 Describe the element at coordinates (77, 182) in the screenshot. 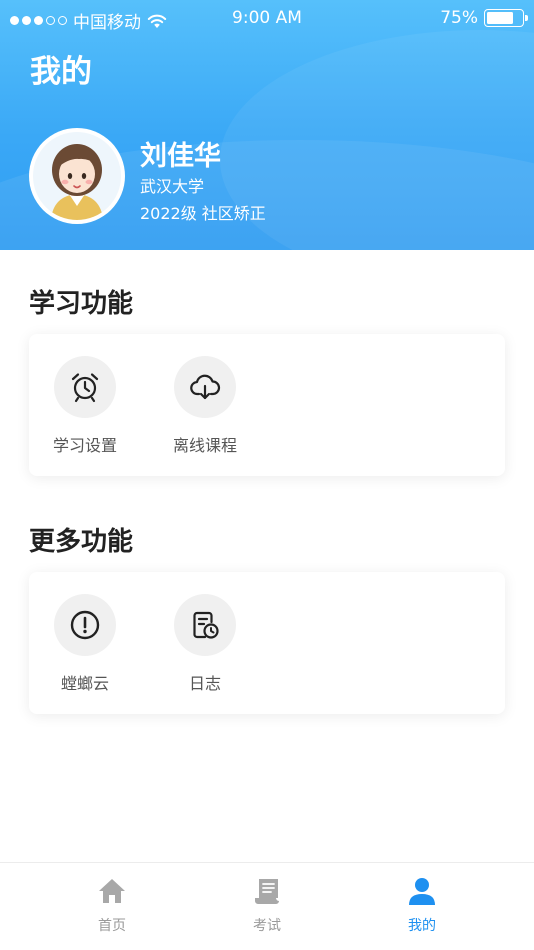

I see `avatar-illustration` at that location.